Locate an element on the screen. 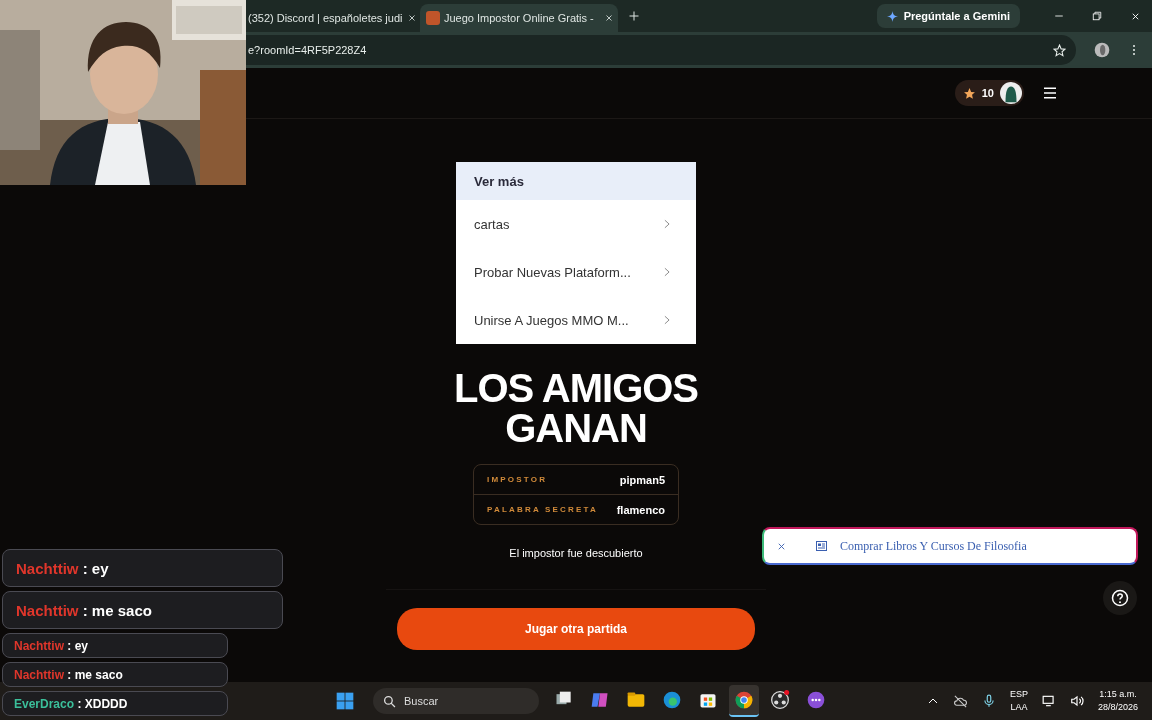  menu-icon is located at coordinates (1050, 93).